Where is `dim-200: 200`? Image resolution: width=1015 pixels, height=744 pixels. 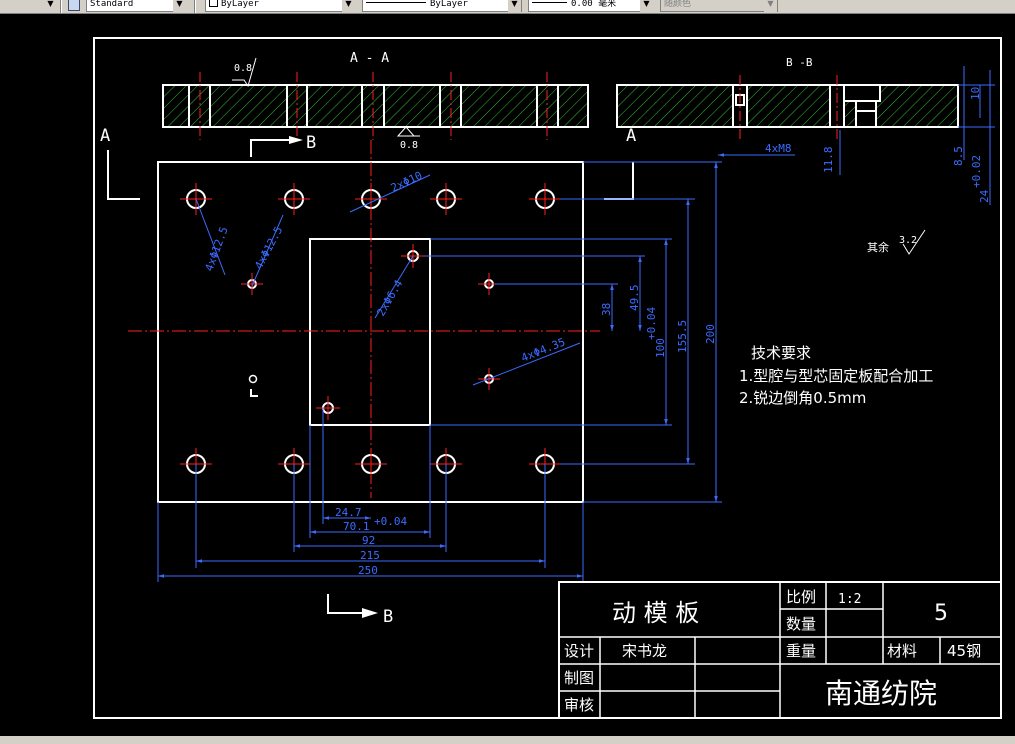
dim-200: 200 is located at coordinates (710, 334).